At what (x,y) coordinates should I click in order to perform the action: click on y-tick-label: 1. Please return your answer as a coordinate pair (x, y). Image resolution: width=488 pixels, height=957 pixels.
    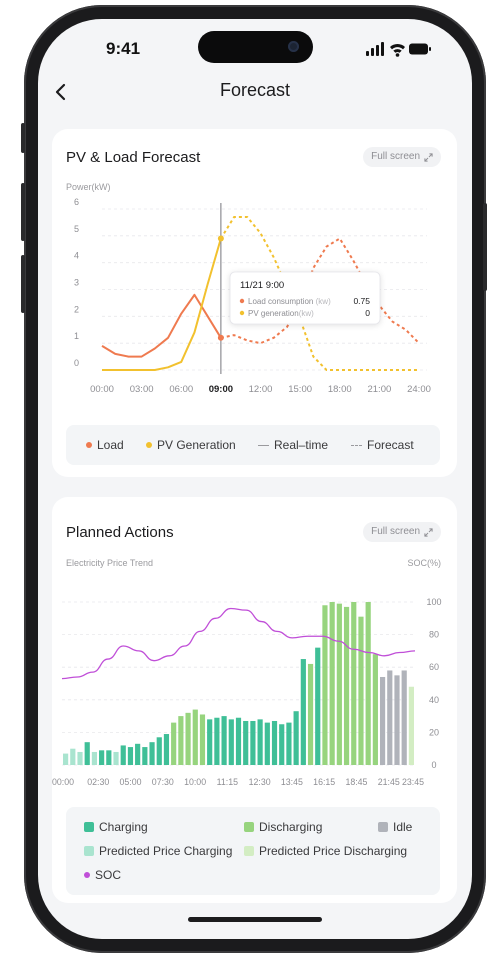
    Looking at the image, I should click on (76, 336).